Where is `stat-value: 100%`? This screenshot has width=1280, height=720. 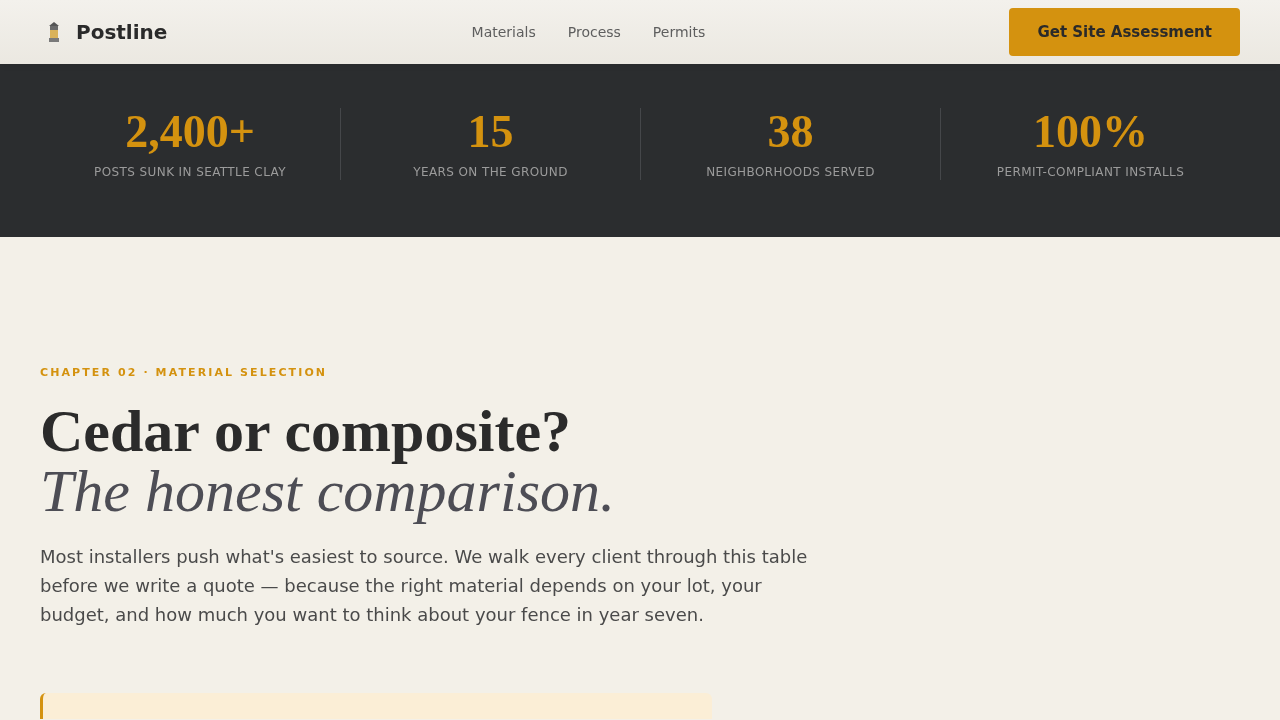 stat-value: 100% is located at coordinates (1090, 132).